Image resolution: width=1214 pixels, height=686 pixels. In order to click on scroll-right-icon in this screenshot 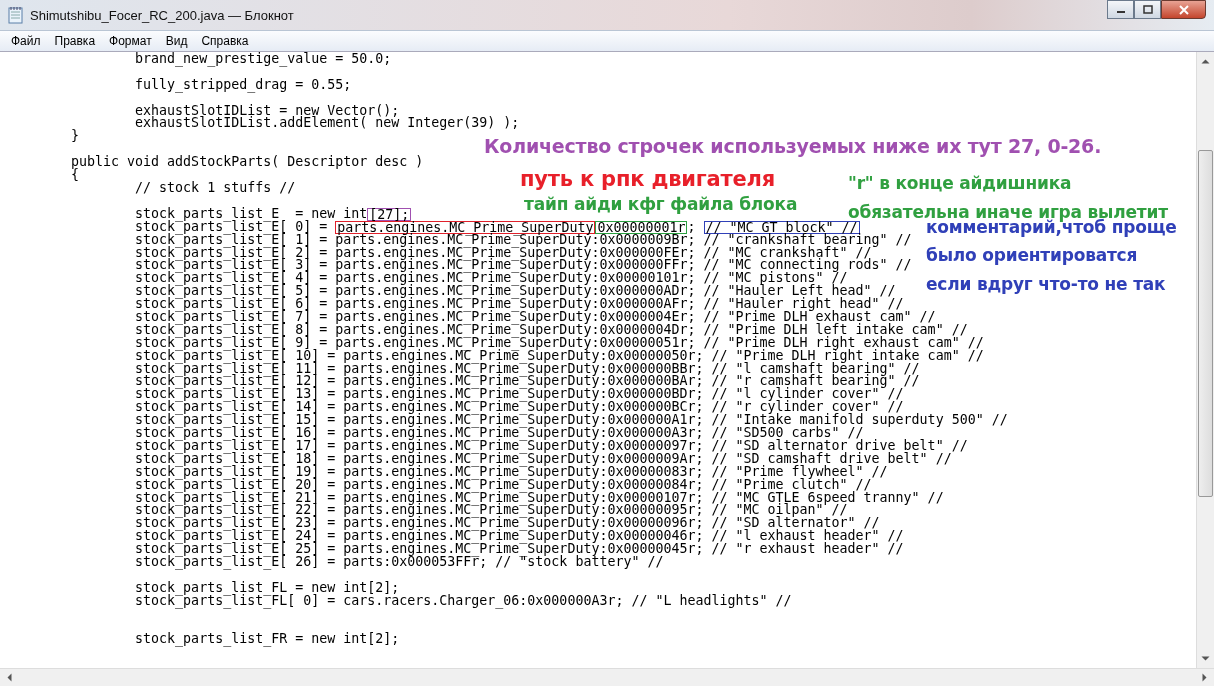, I will do `click(1205, 677)`.